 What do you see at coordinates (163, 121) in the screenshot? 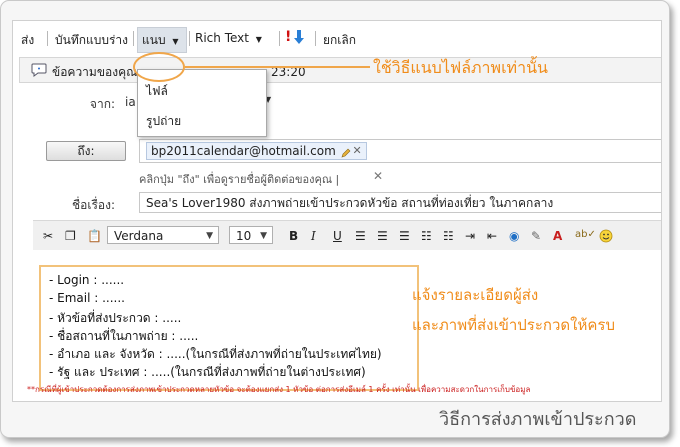
I see `attach-menu-item-photo: รูปถ่าย` at bounding box center [163, 121].